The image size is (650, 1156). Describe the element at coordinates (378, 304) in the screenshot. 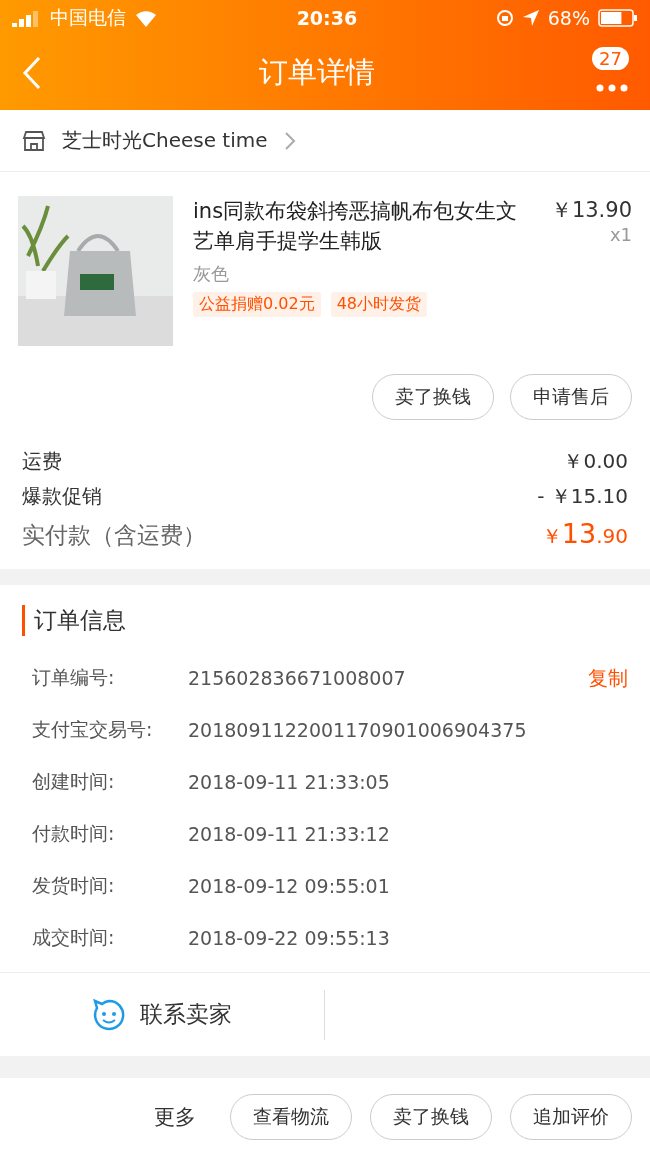

I see `product-tag: 48小时发货` at that location.